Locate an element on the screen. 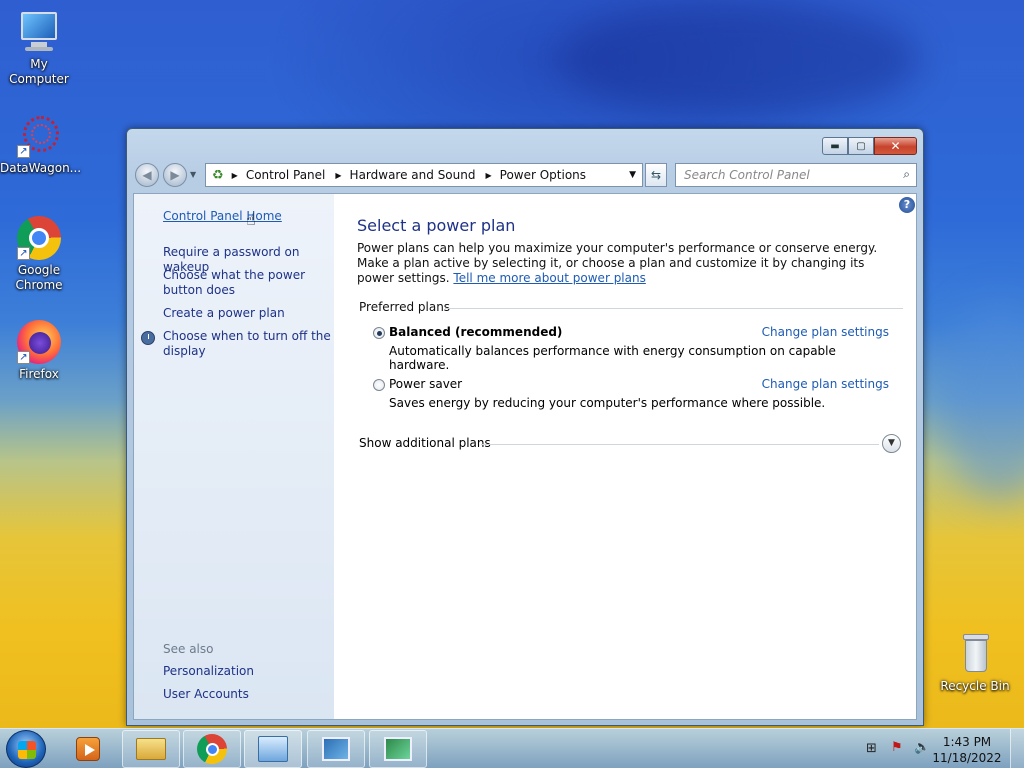 The width and height of the screenshot is (1024, 768). refresh-icon: ⇆ is located at coordinates (656, 175).